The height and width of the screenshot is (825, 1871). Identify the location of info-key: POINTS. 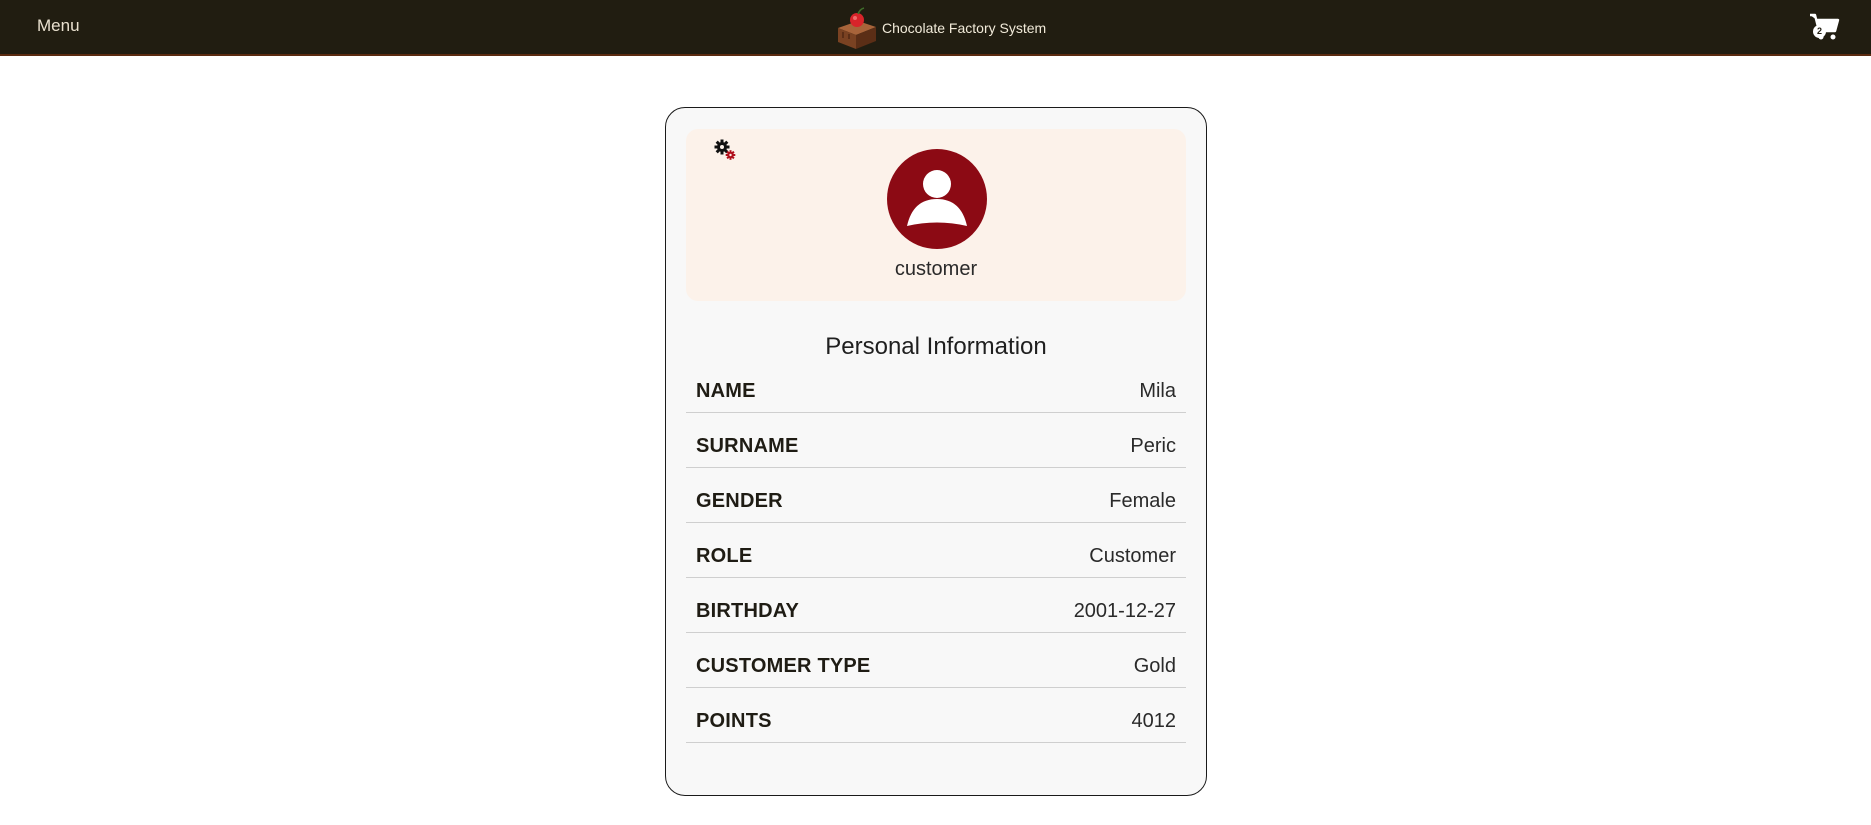
(734, 721).